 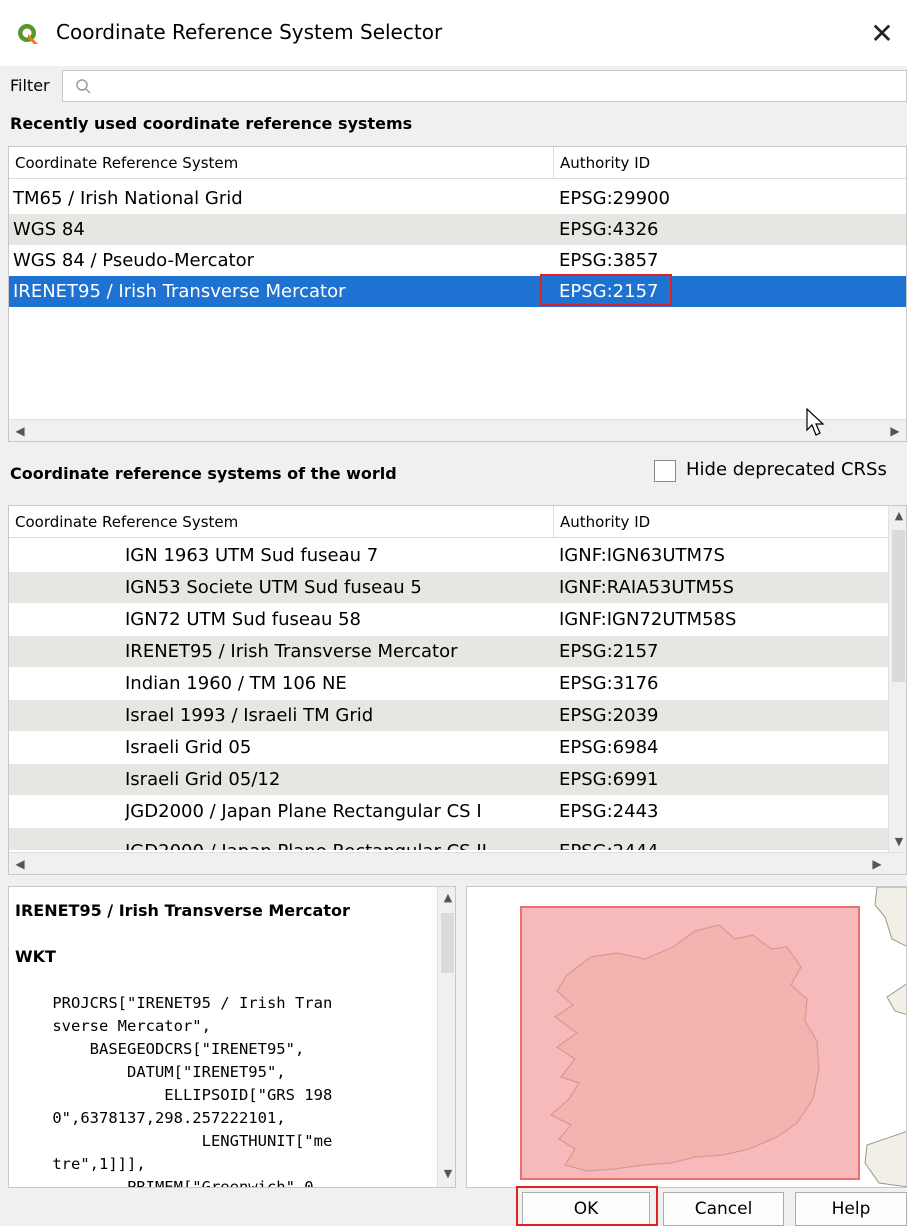 What do you see at coordinates (484, 86) in the screenshot?
I see `filter-input` at bounding box center [484, 86].